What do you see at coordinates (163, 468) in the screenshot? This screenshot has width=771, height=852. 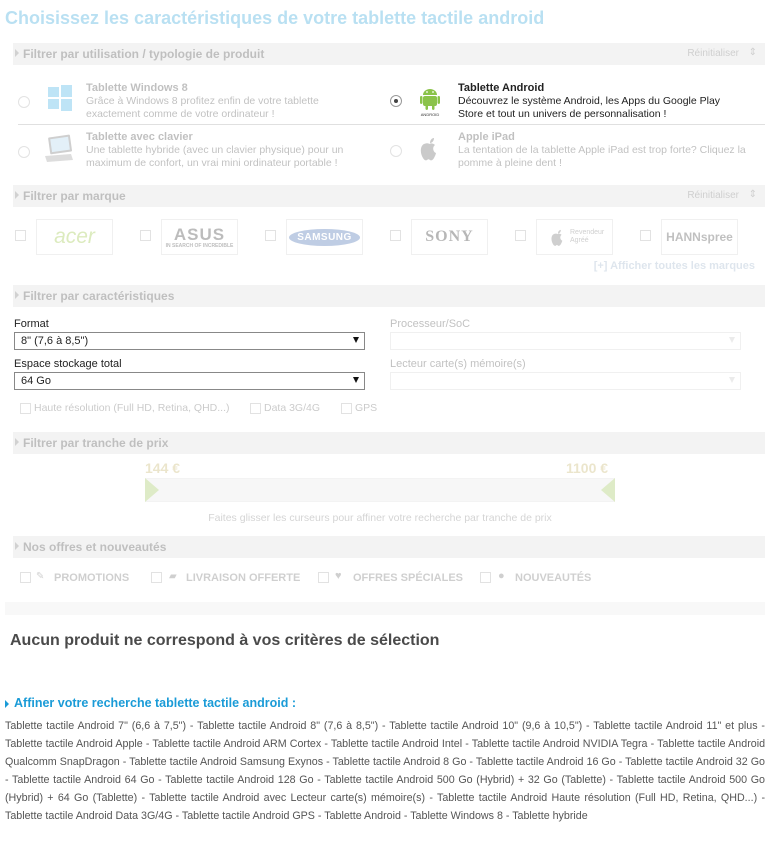 I see `price-min-value: 144 €` at bounding box center [163, 468].